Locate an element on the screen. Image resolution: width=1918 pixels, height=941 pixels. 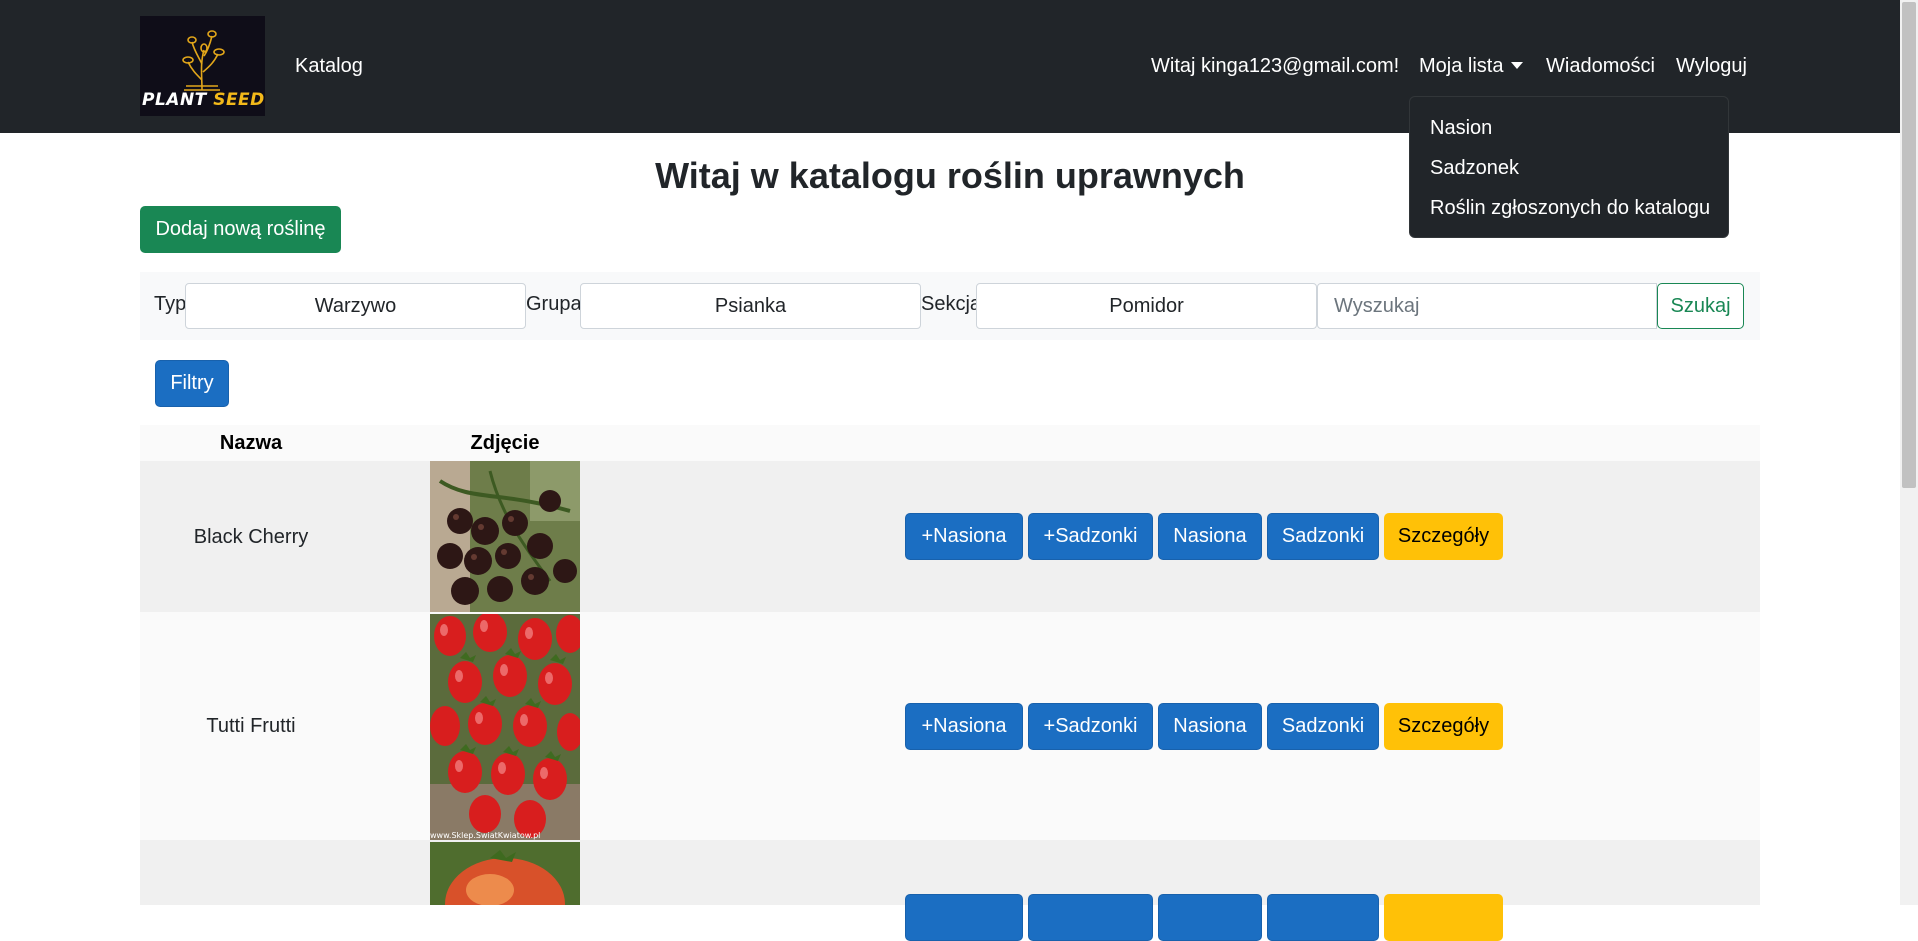
seedlings-button is located at coordinates (1323, 917).